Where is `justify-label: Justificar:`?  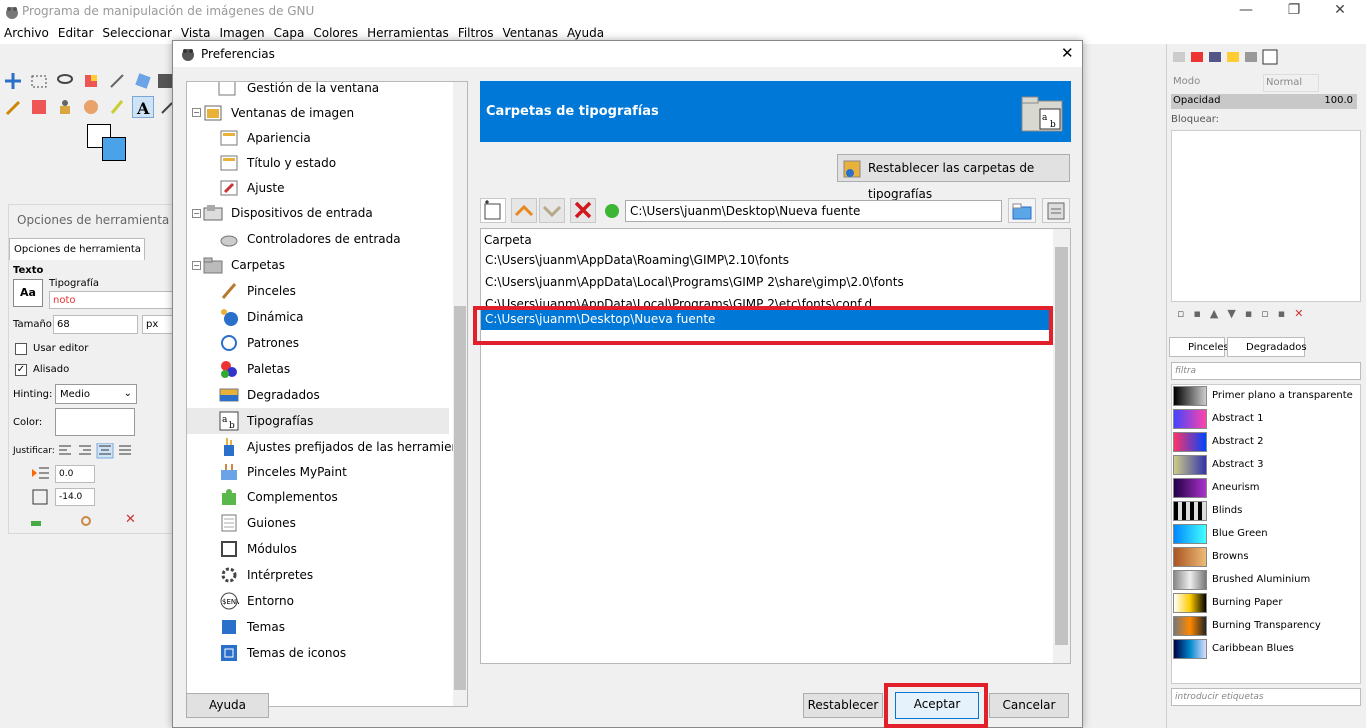
justify-label: Justificar: is located at coordinates (34, 451).